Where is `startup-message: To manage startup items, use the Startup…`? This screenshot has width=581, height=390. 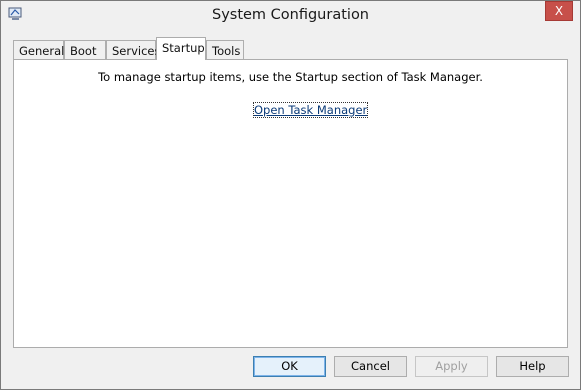 startup-message: To manage startup items, use the Startup… is located at coordinates (290, 77).